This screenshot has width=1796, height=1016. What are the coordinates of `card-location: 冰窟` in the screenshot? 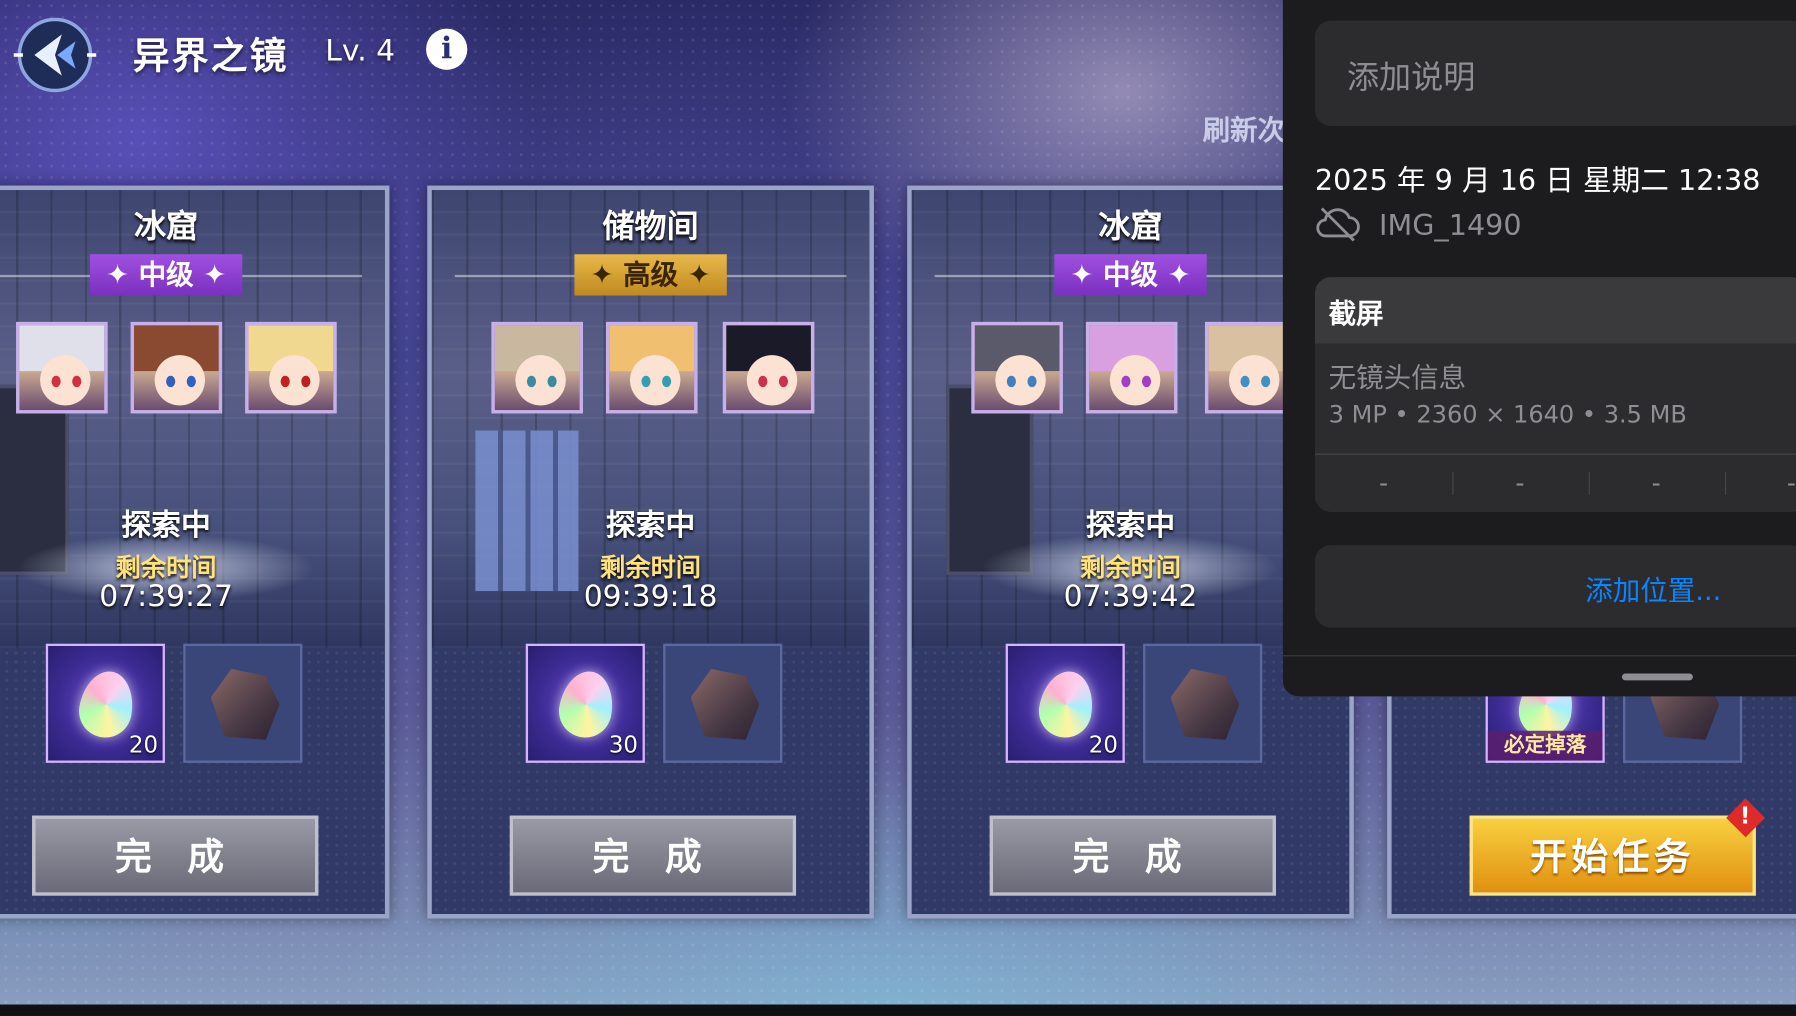 It's located at (166, 226).